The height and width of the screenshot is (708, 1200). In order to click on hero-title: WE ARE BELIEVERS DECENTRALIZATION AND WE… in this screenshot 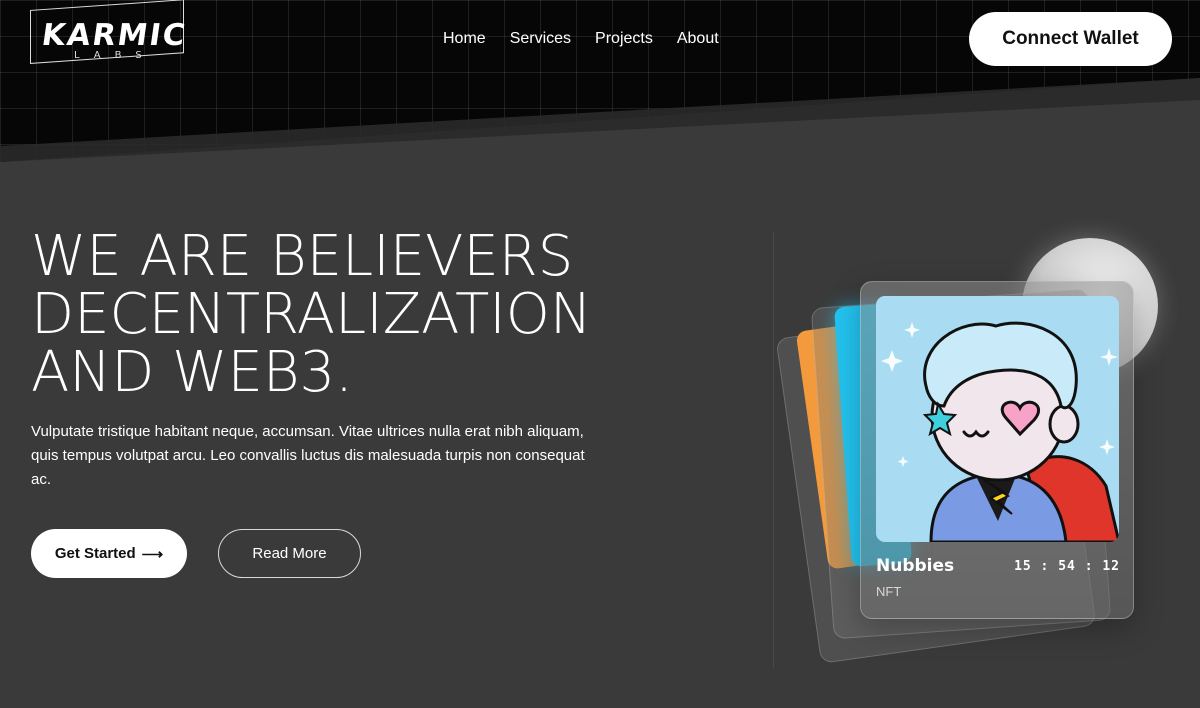, I will do `click(341, 315)`.